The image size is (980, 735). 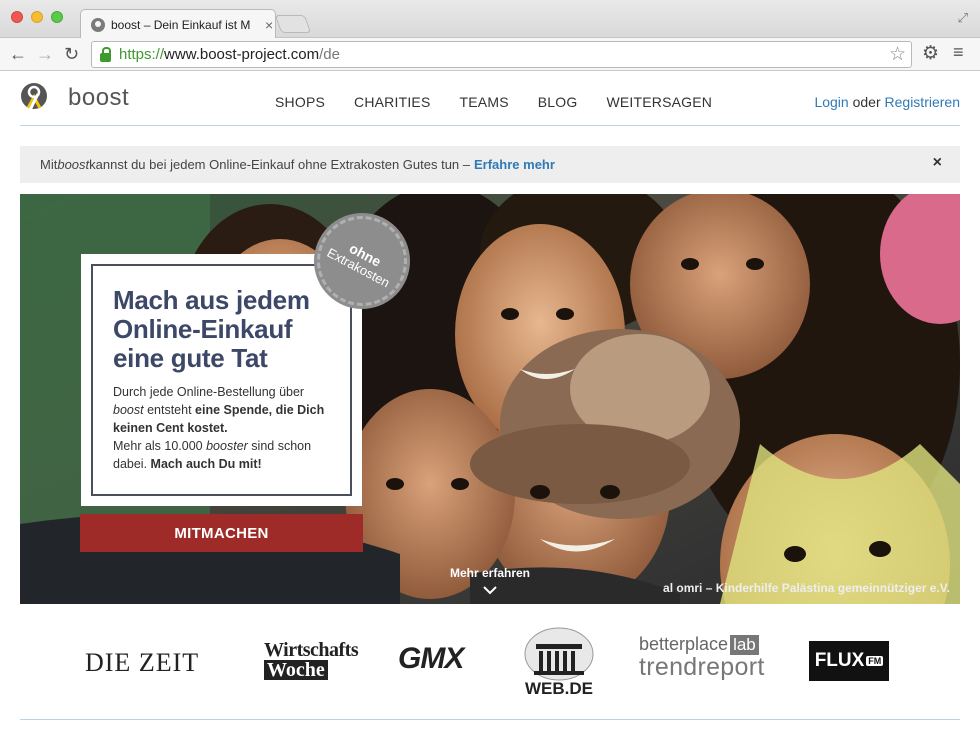 What do you see at coordinates (142, 54) in the screenshot?
I see `url-scheme: https://` at bounding box center [142, 54].